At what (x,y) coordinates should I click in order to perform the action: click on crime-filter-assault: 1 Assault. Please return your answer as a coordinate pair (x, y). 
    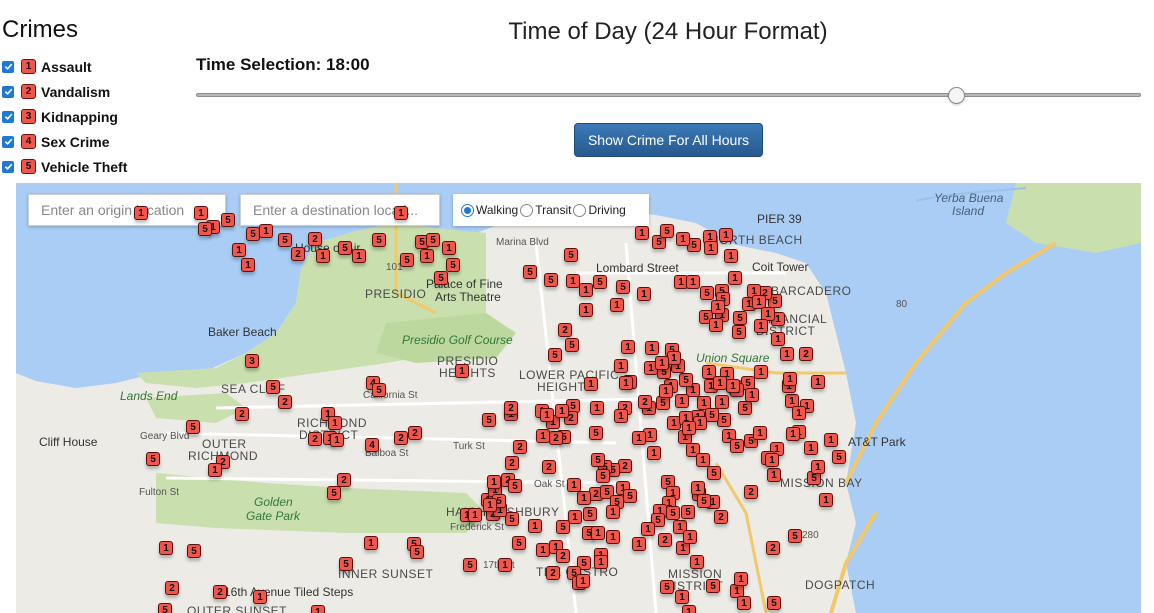
    Looking at the image, I should click on (64, 66).